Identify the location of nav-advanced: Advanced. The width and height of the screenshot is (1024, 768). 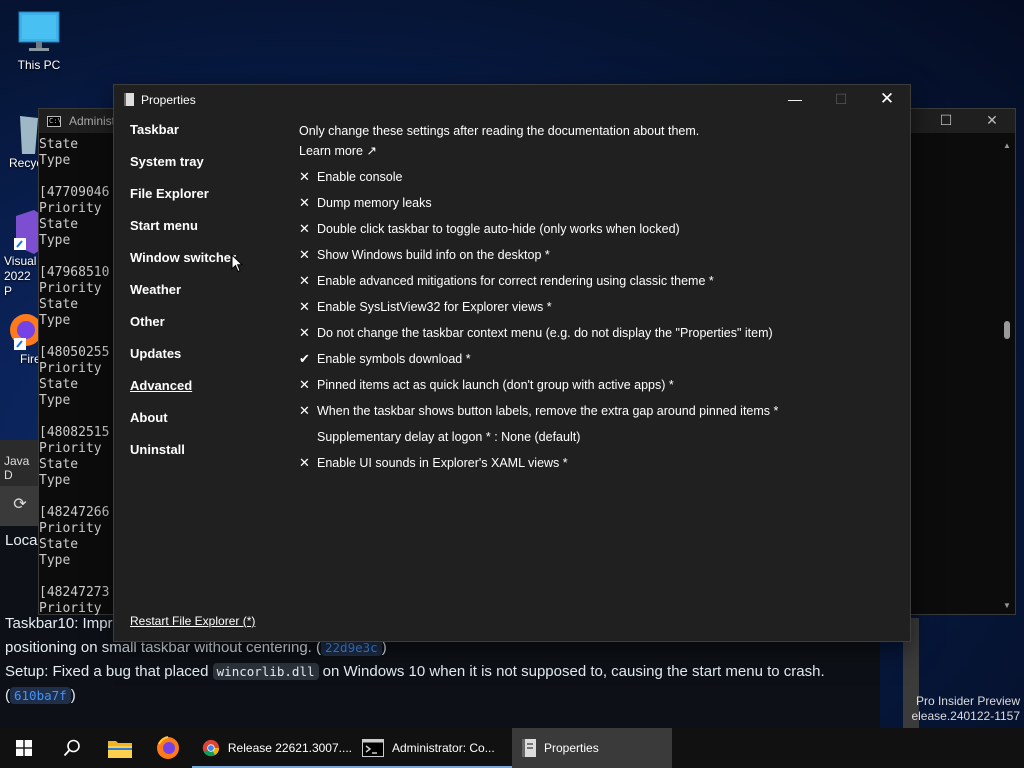
(183, 393).